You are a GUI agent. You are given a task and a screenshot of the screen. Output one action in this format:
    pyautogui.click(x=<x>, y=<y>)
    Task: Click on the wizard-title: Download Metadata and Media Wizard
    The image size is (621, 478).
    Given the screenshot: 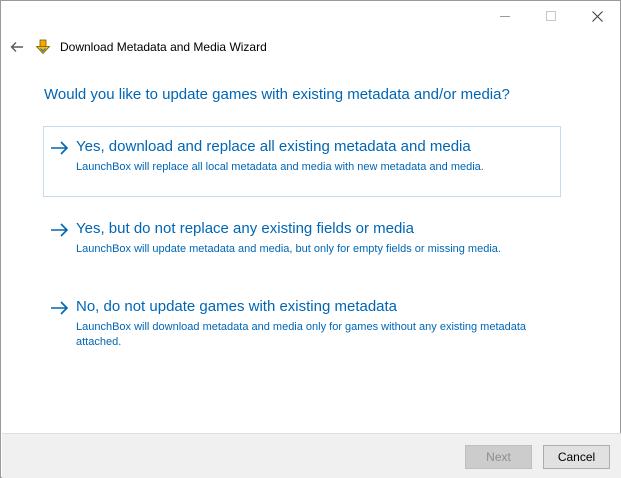 What is the action you would take?
    pyautogui.click(x=163, y=47)
    